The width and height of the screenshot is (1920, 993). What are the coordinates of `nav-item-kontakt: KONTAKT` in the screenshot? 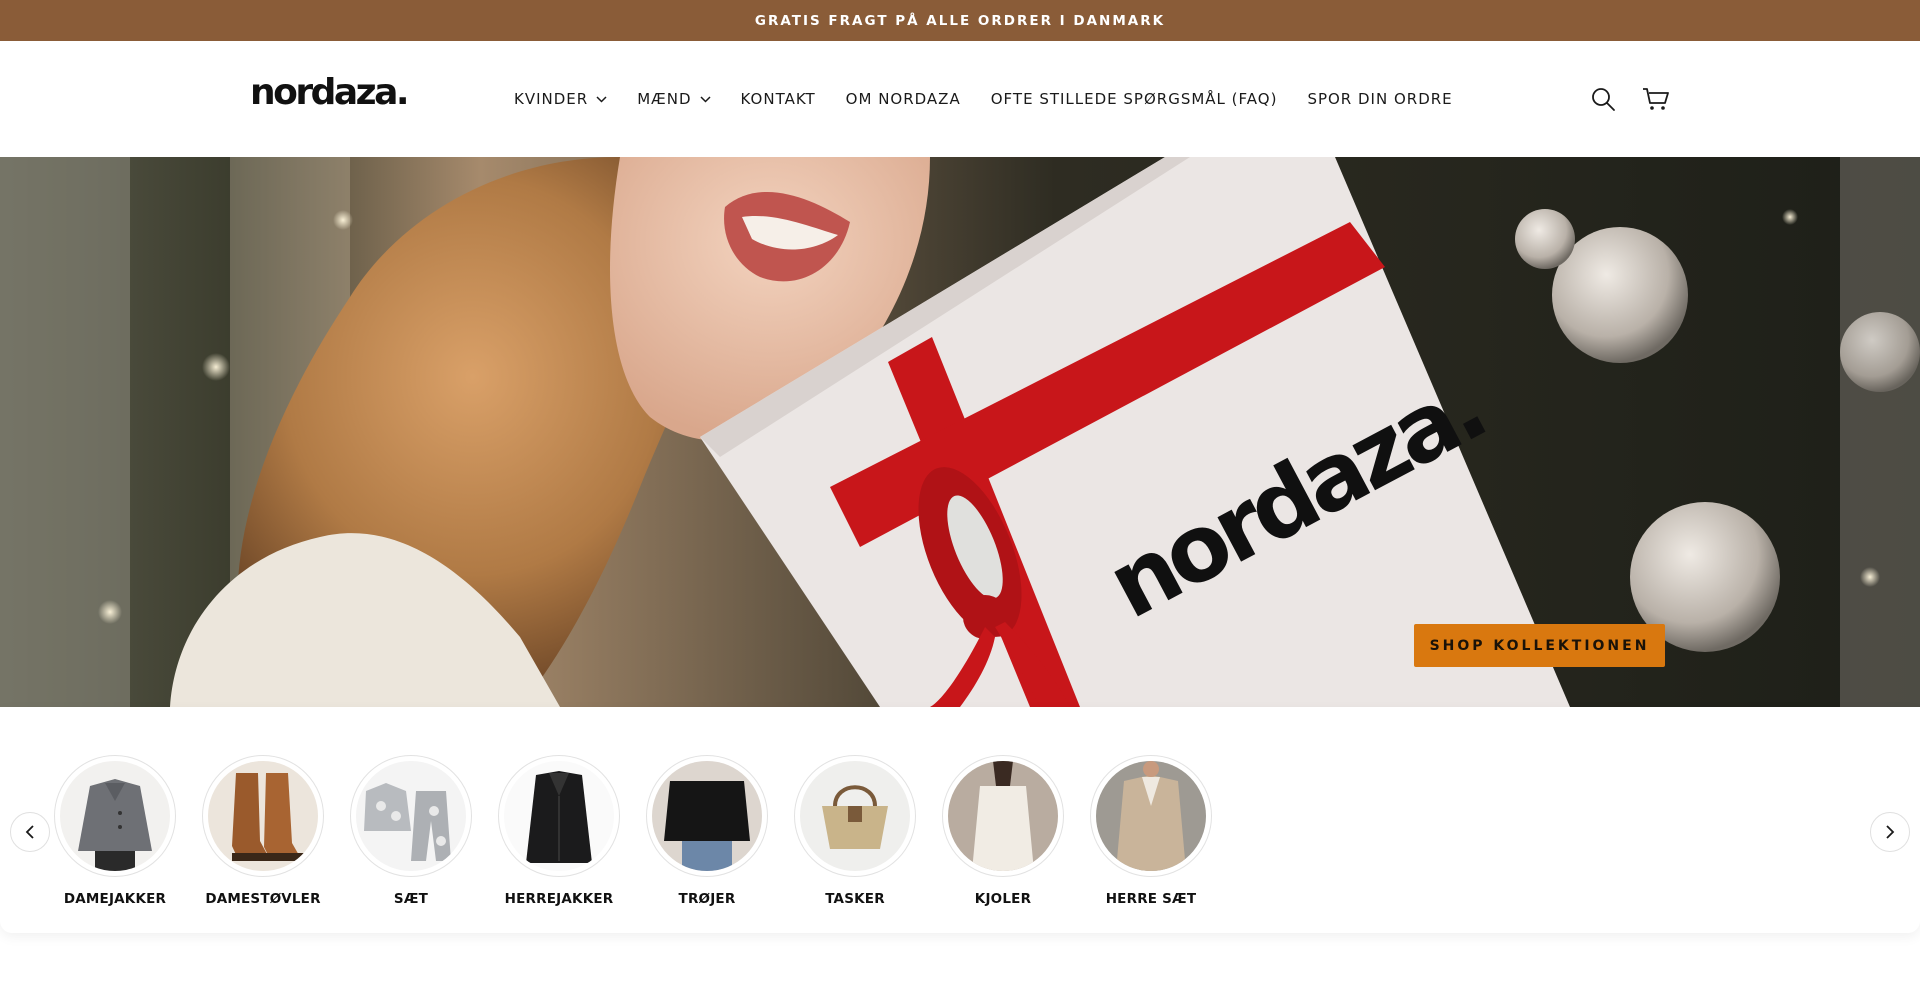 It's located at (778, 99).